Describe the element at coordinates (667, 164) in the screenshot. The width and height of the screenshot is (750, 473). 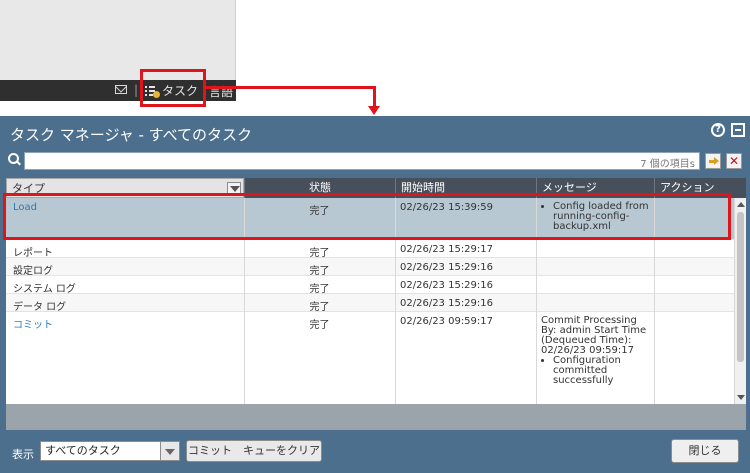
I see `item-count: 7 個の項目s` at that location.